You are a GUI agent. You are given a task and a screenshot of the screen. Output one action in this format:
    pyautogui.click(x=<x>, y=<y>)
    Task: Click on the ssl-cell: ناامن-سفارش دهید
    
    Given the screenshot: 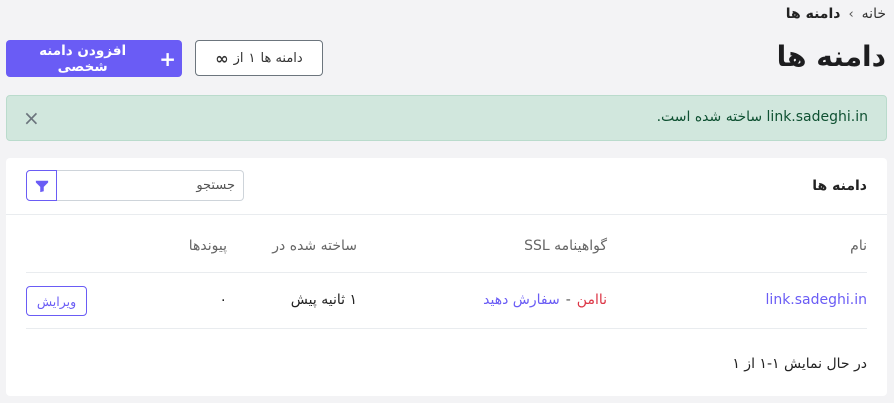 What is the action you would take?
    pyautogui.click(x=545, y=300)
    